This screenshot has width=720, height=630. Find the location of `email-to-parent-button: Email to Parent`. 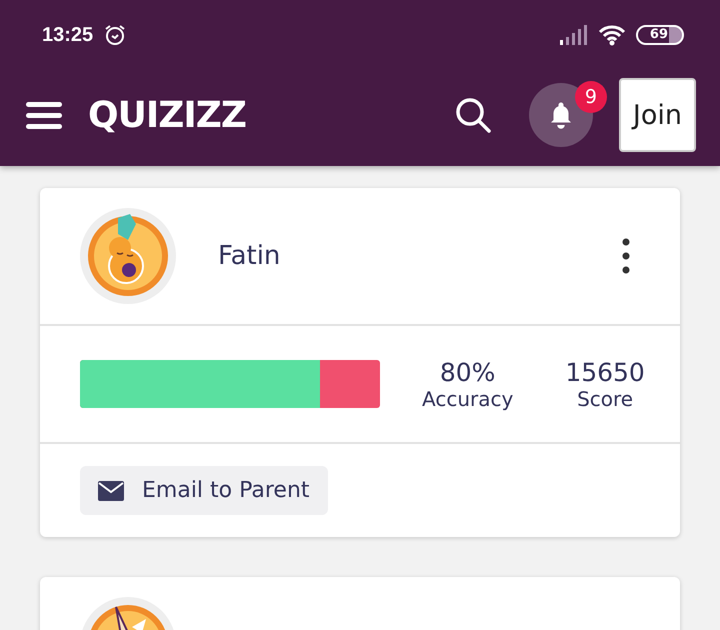

email-to-parent-button: Email to Parent is located at coordinates (204, 490).